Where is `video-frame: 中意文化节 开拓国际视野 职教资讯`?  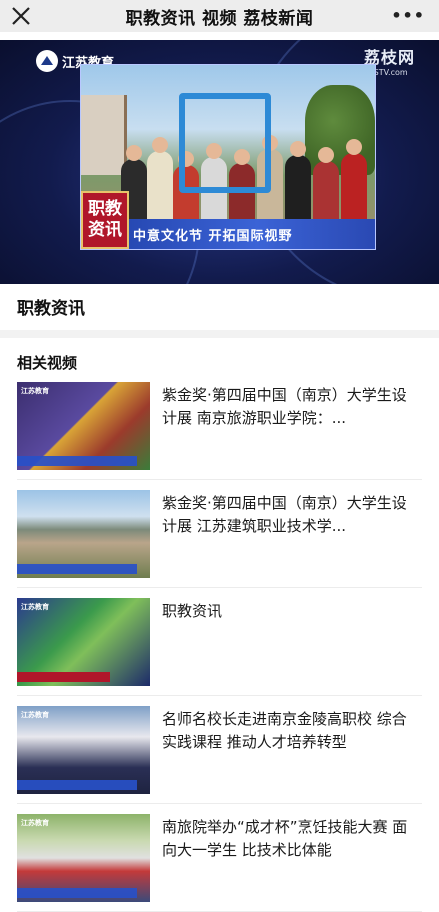
video-frame: 中意文化节 开拓国际视野 职教资讯 is located at coordinates (228, 157).